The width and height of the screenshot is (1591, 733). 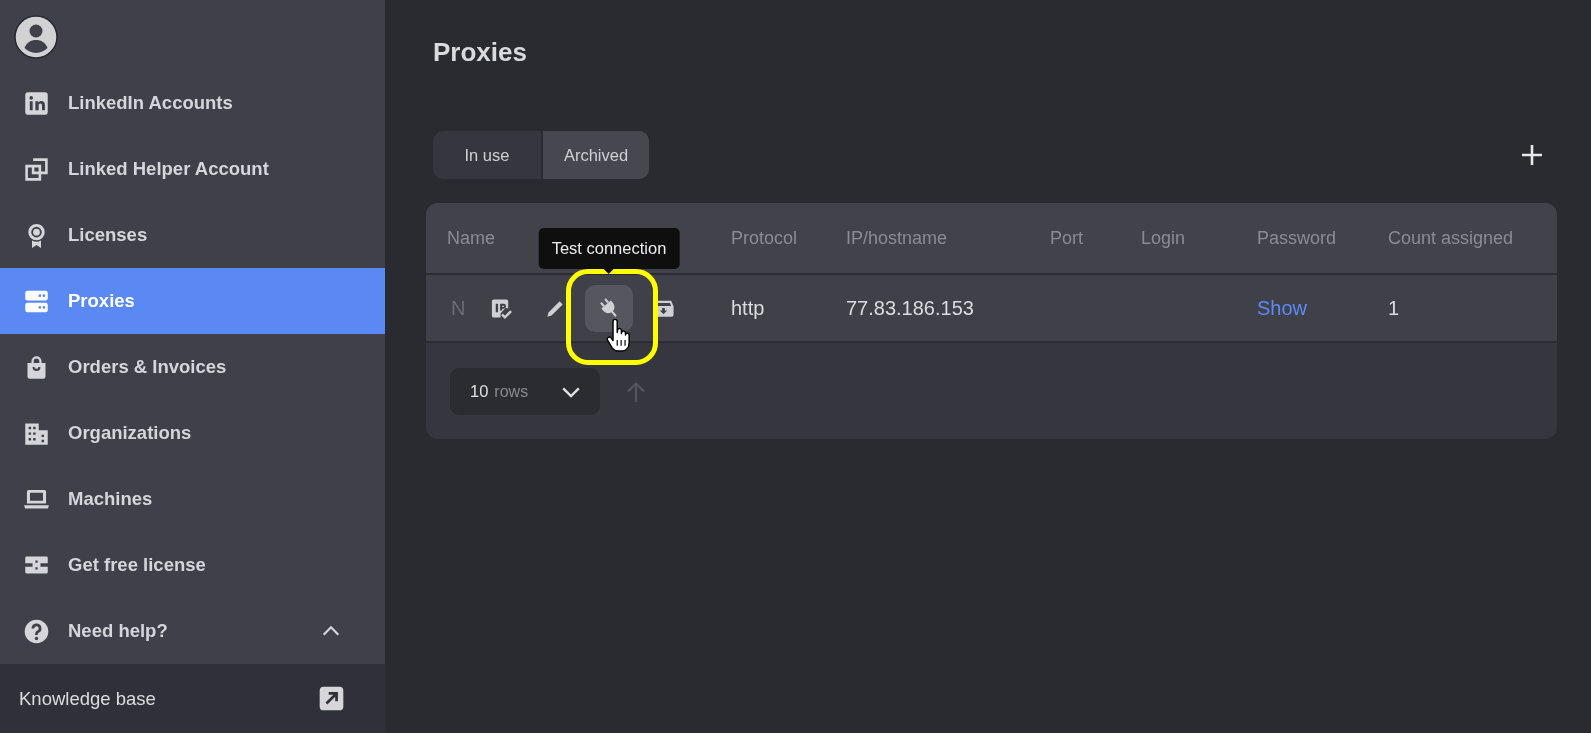 I want to click on help-icon, so click(x=36, y=631).